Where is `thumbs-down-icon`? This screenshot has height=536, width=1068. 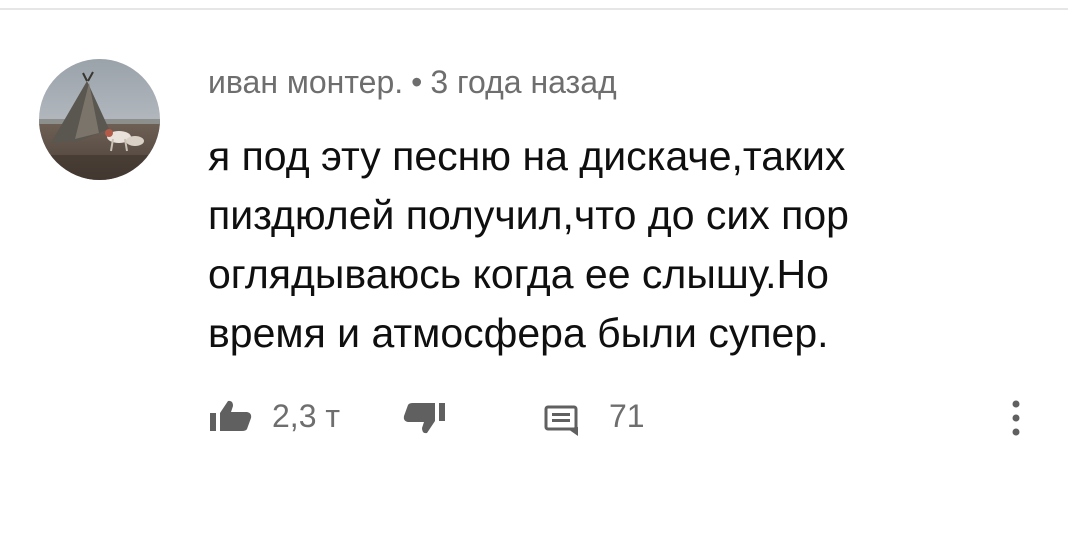
thumbs-down-icon is located at coordinates (424, 418).